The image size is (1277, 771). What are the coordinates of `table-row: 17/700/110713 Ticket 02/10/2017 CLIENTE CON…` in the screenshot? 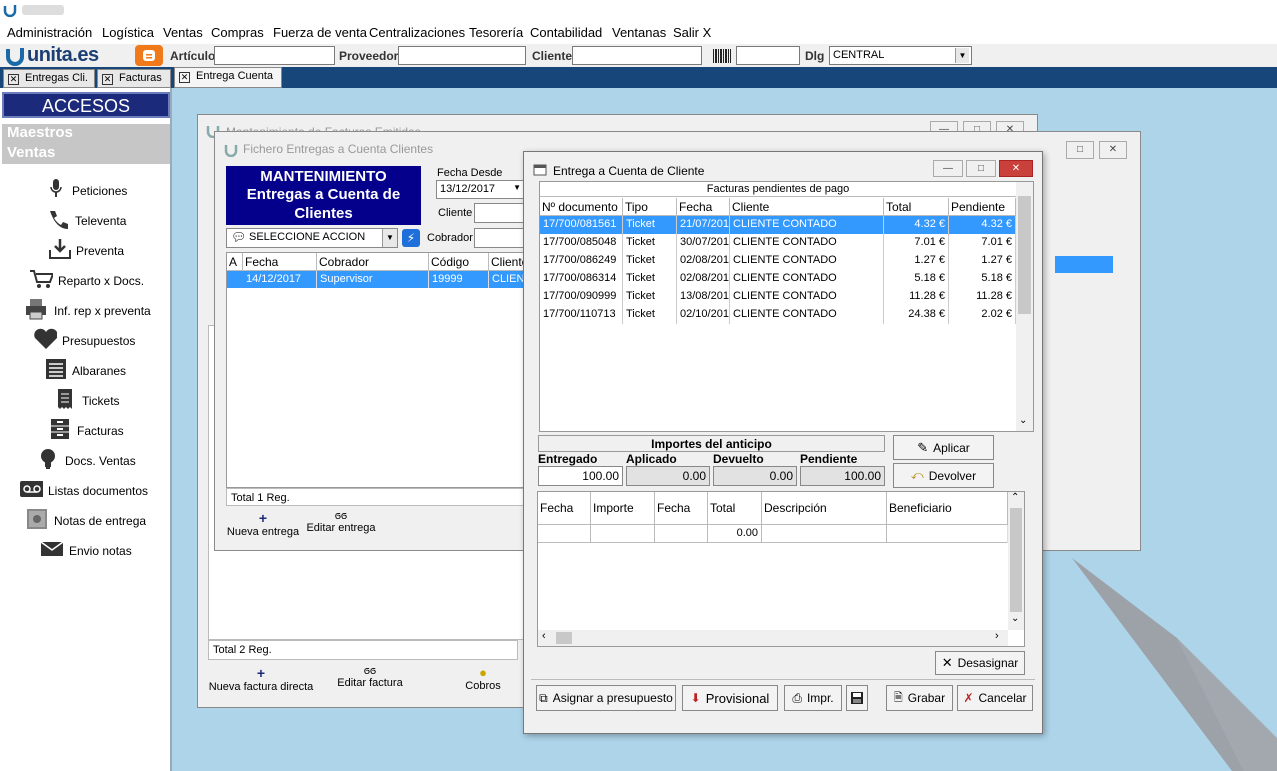 It's located at (778, 315).